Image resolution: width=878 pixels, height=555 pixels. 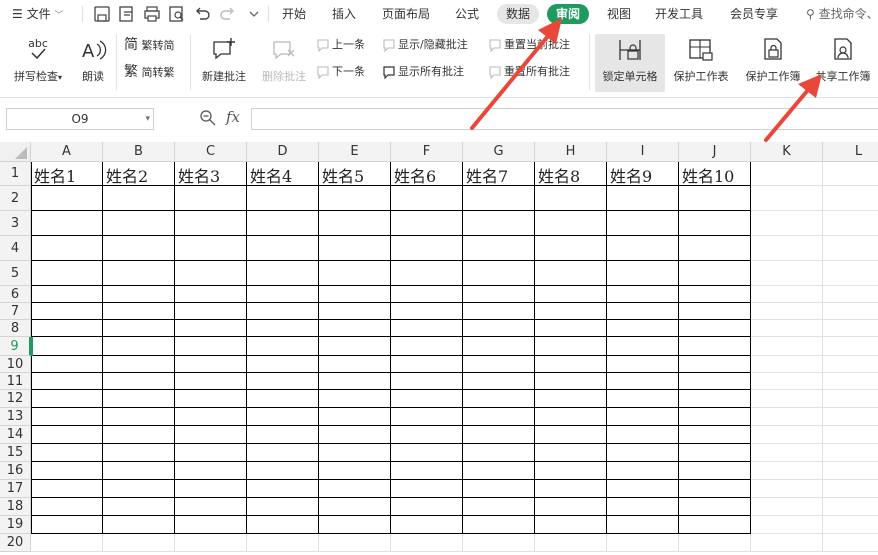 I want to click on cell-a20, so click(x=67, y=543).